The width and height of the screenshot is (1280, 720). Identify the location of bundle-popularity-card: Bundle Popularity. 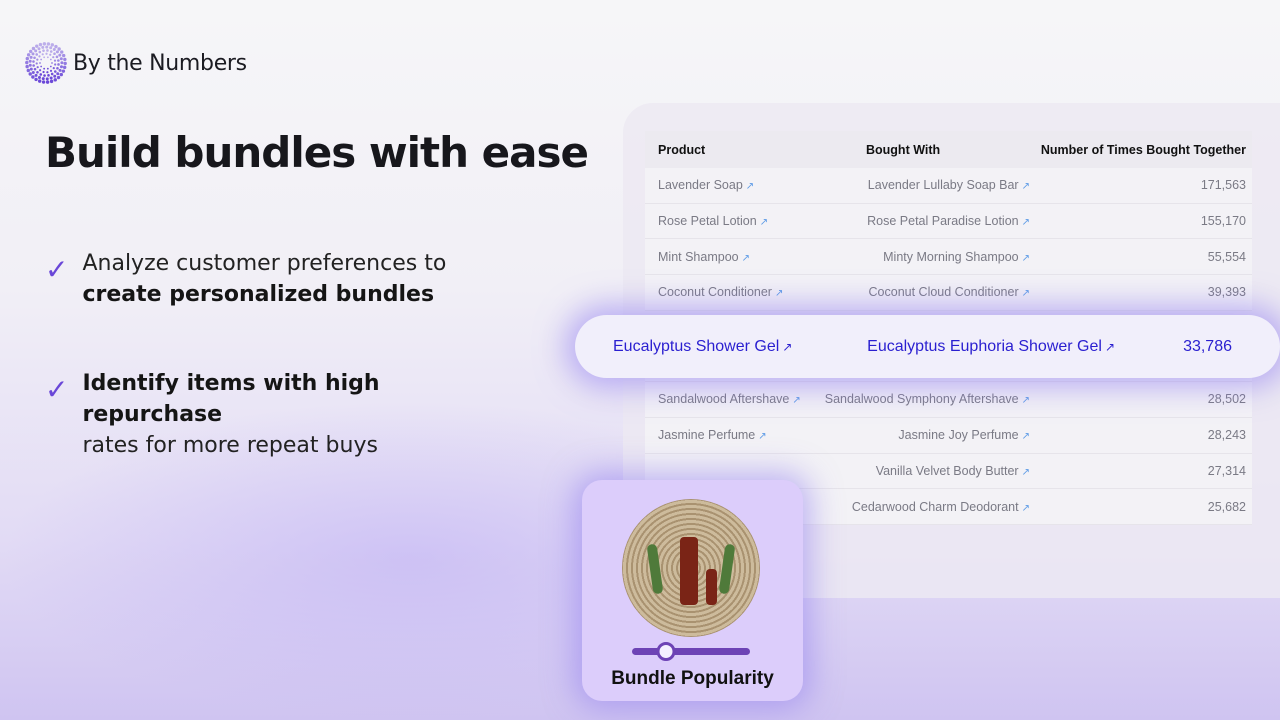
(692, 590).